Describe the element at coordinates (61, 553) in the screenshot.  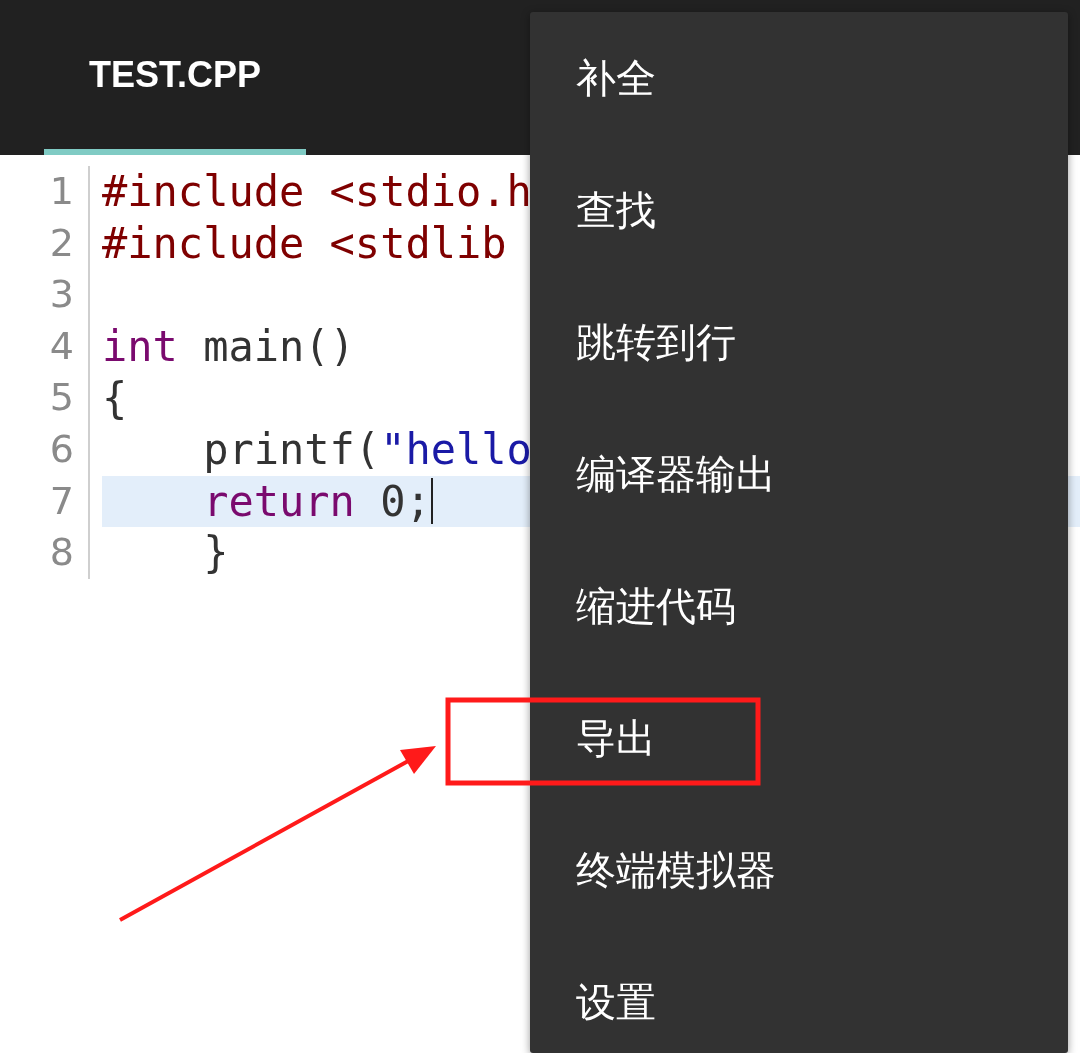
I see `line-number: 8` at that location.